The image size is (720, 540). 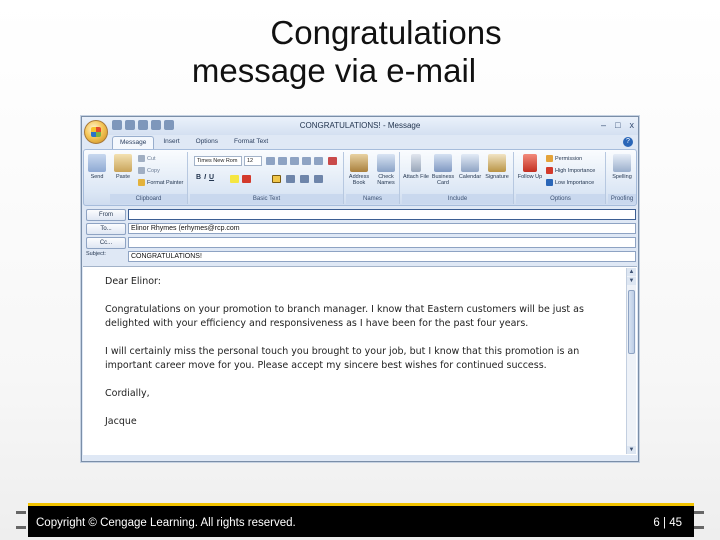 I want to click on paste-button: Paste, so click(x=123, y=167).